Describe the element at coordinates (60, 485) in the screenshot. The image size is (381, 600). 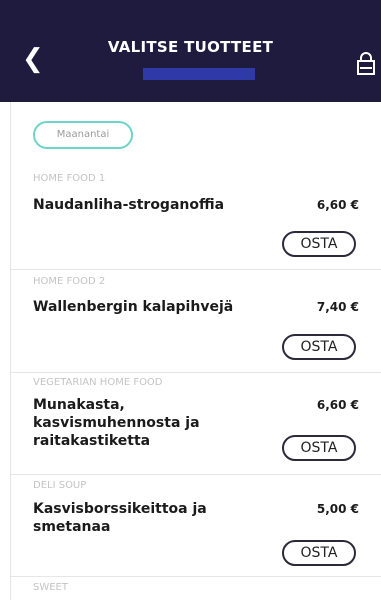
I see `item-category: DELI SOUP` at that location.